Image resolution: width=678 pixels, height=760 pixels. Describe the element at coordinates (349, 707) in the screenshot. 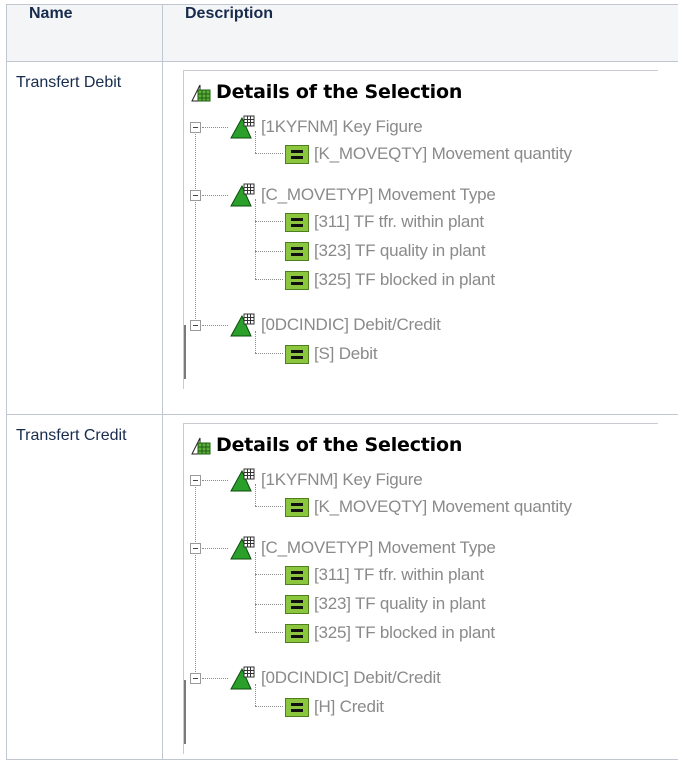

I see `tree-node-label: [H] Credit` at that location.